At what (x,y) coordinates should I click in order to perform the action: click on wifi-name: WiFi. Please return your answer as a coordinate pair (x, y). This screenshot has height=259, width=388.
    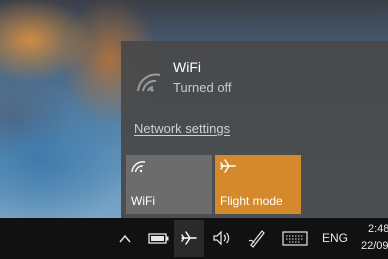
    Looking at the image, I should click on (187, 67).